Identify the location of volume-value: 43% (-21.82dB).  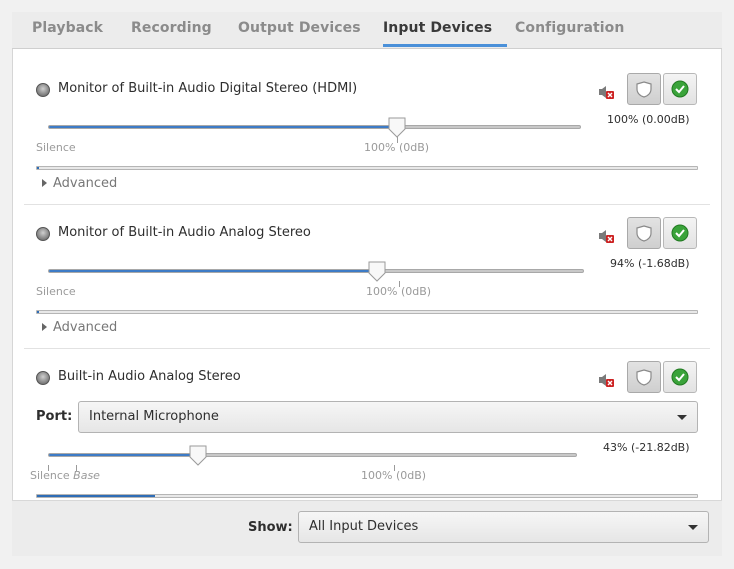
(646, 447).